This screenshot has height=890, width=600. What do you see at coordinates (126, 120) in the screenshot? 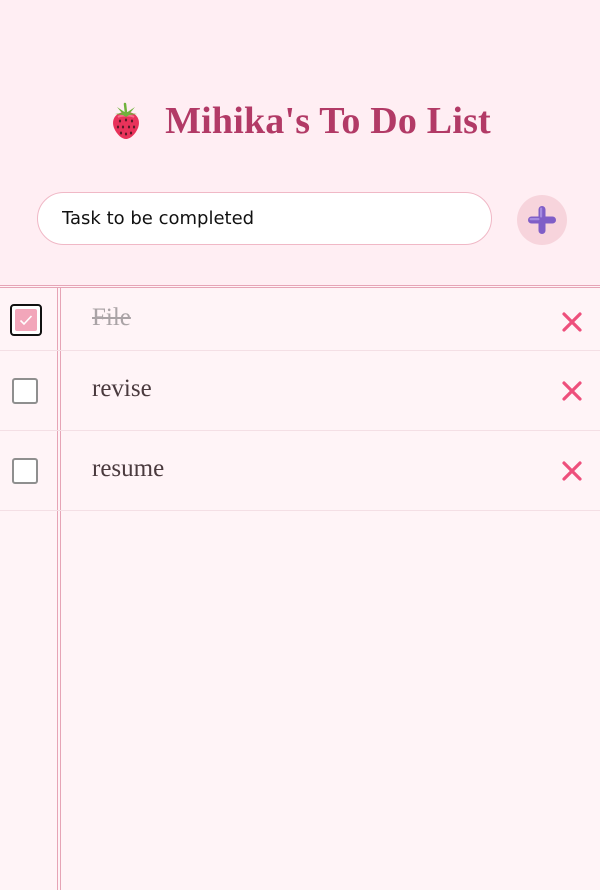
I see `strawberry-icon` at bounding box center [126, 120].